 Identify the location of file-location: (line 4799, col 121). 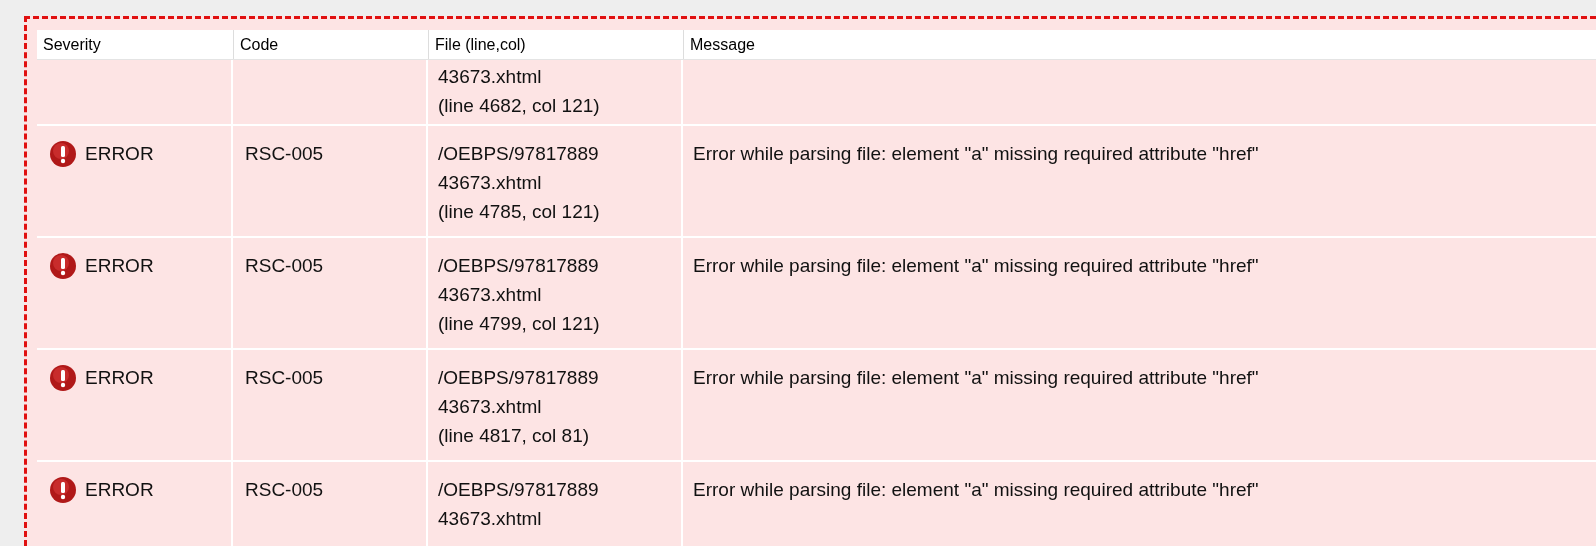
(519, 324).